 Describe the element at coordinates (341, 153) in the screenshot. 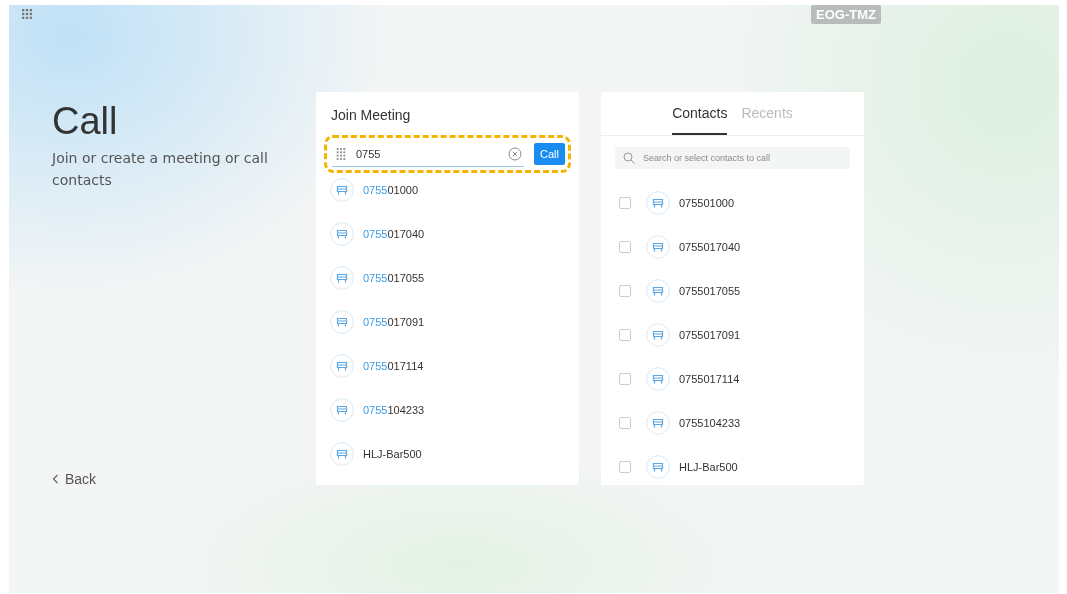

I see `dialpad-icon` at that location.